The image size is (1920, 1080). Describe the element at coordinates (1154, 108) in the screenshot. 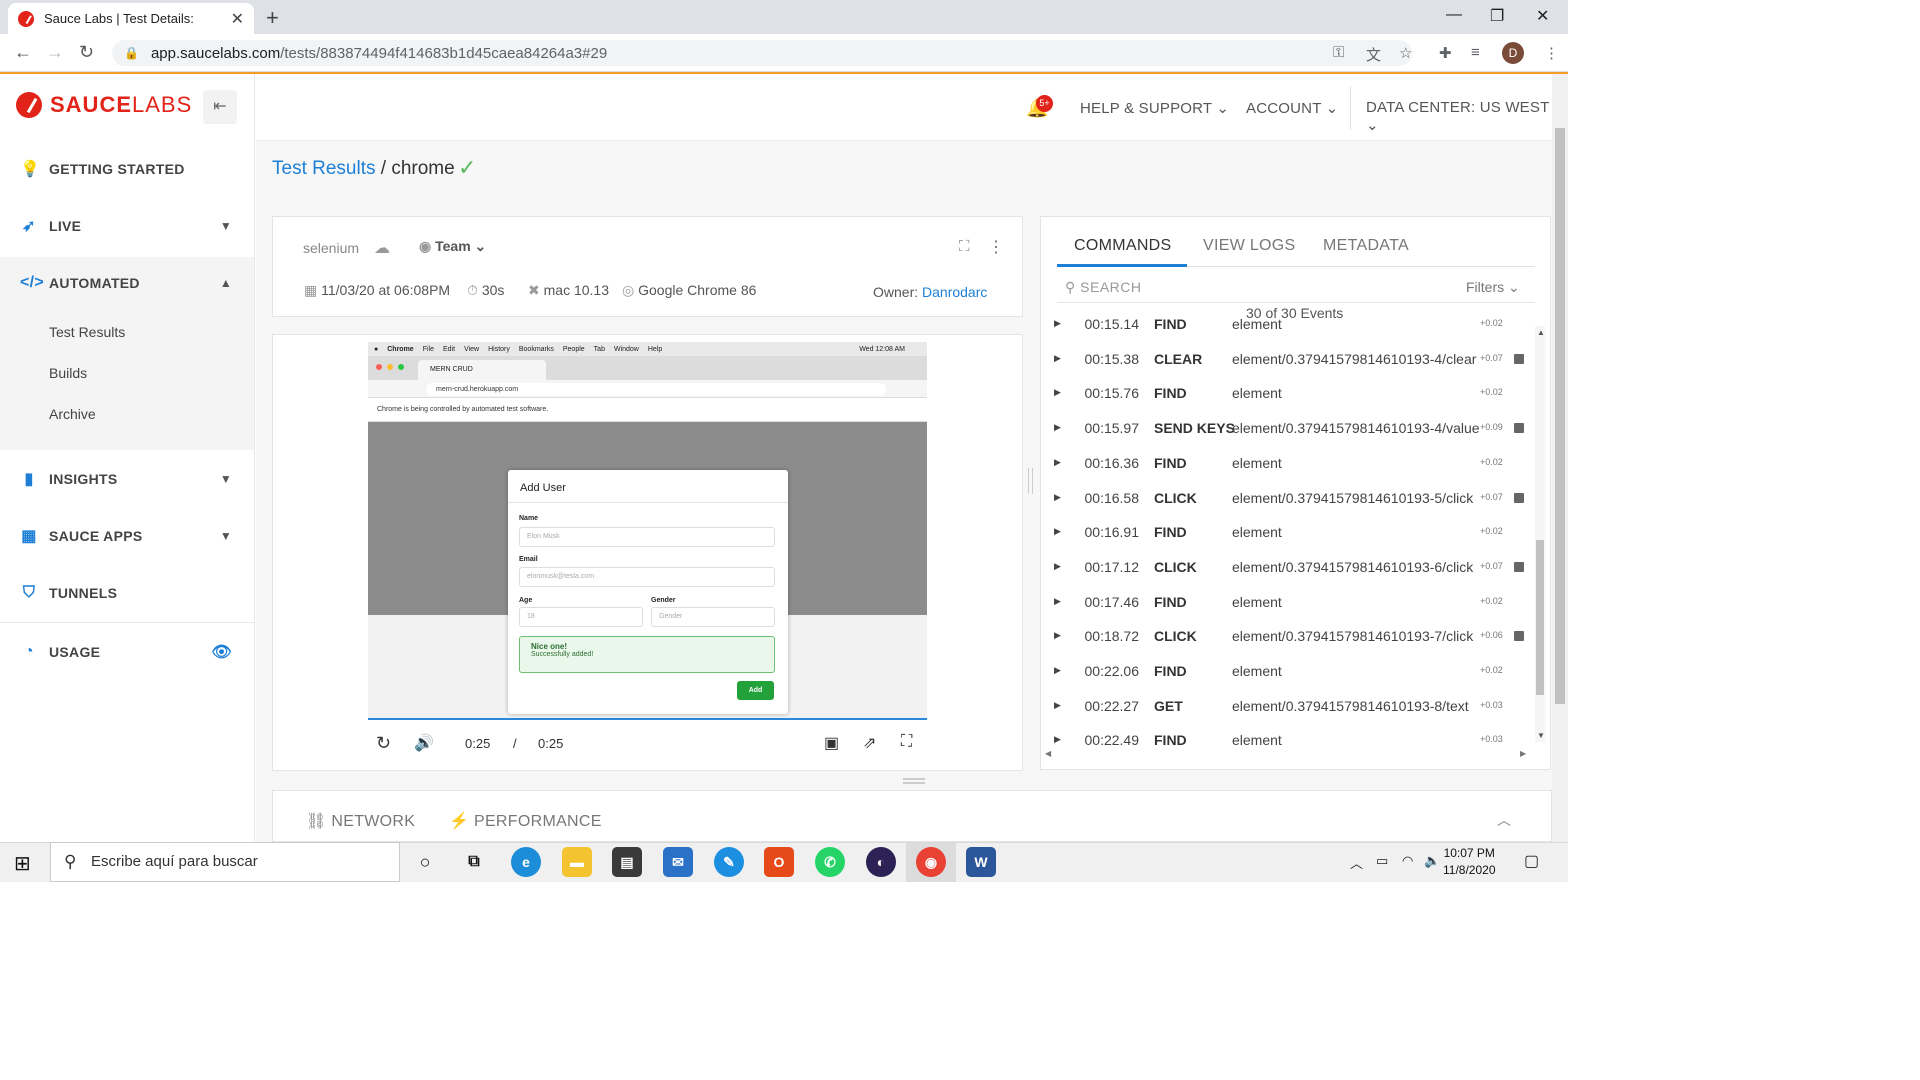

I see `help-support-menu: HELP & SUPPORT ⌄` at that location.